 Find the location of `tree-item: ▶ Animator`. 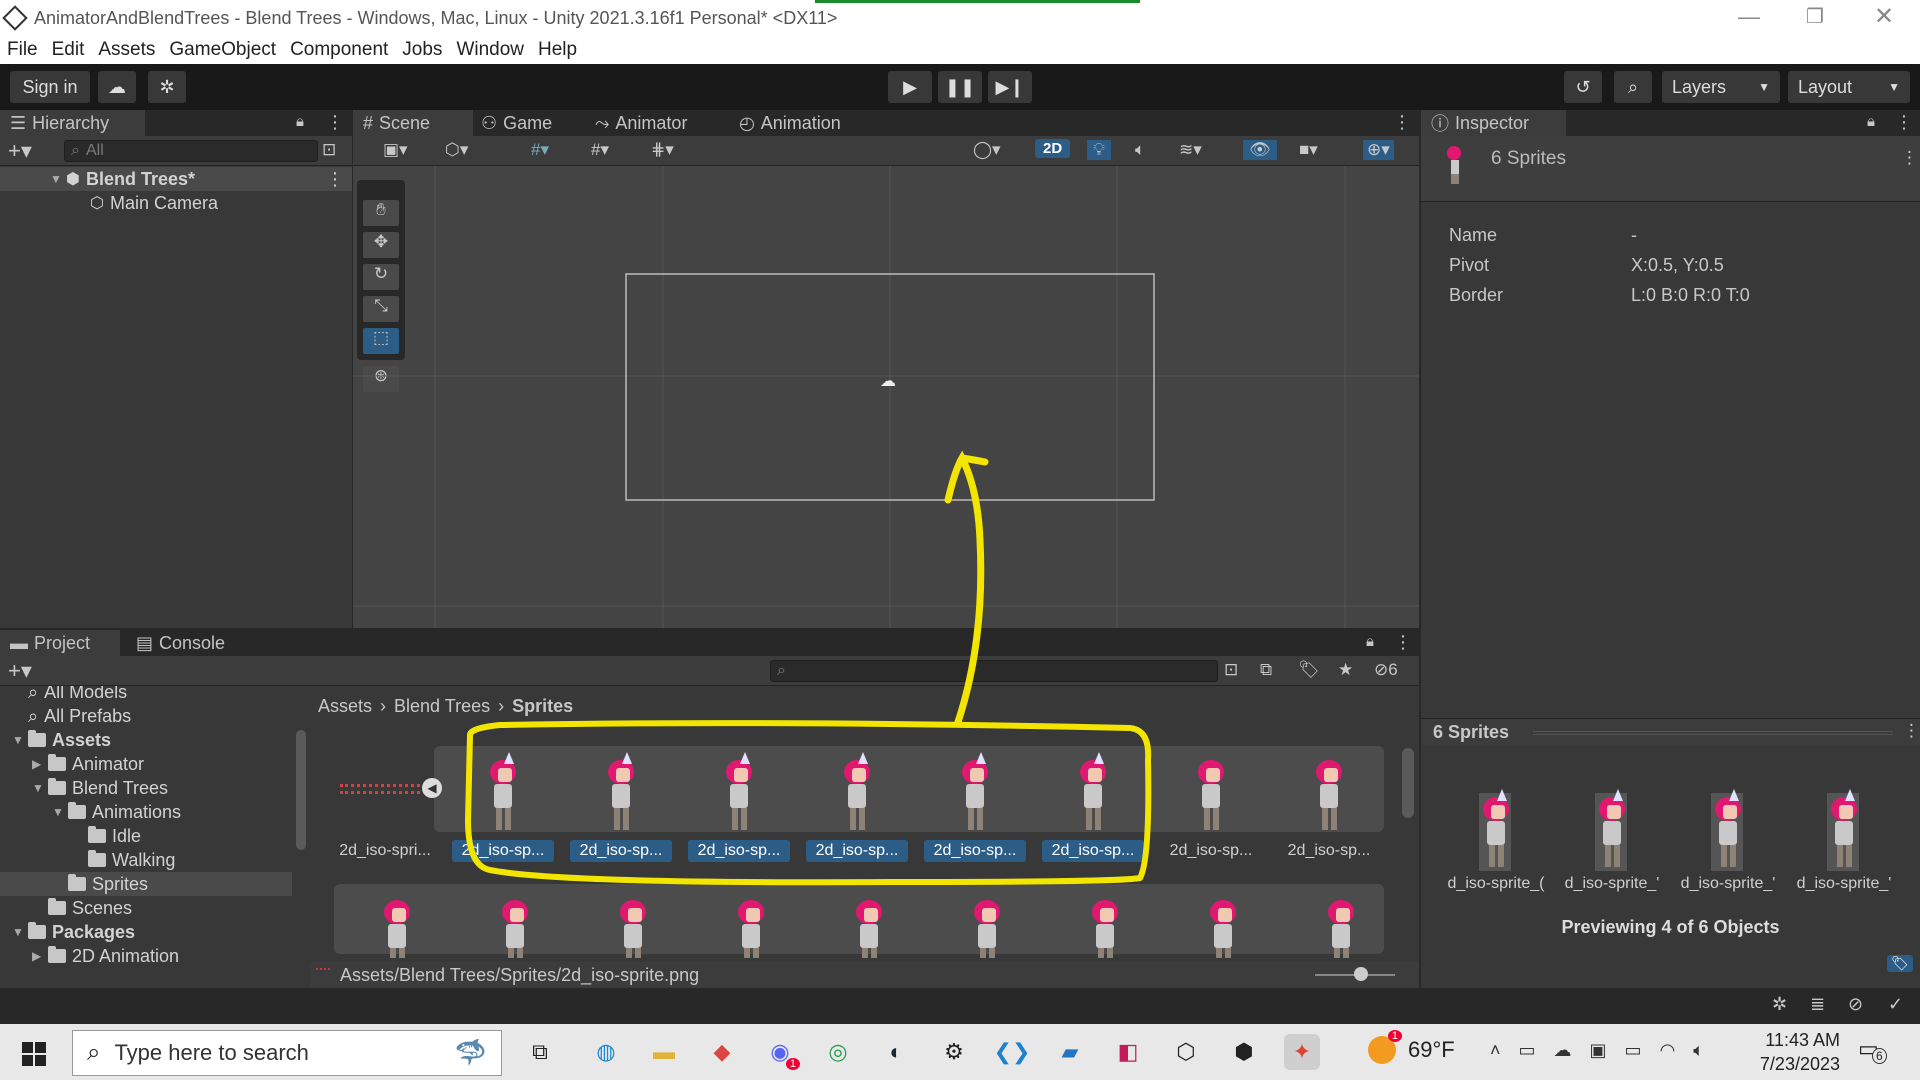

tree-item: ▶ Animator is located at coordinates (146, 764).